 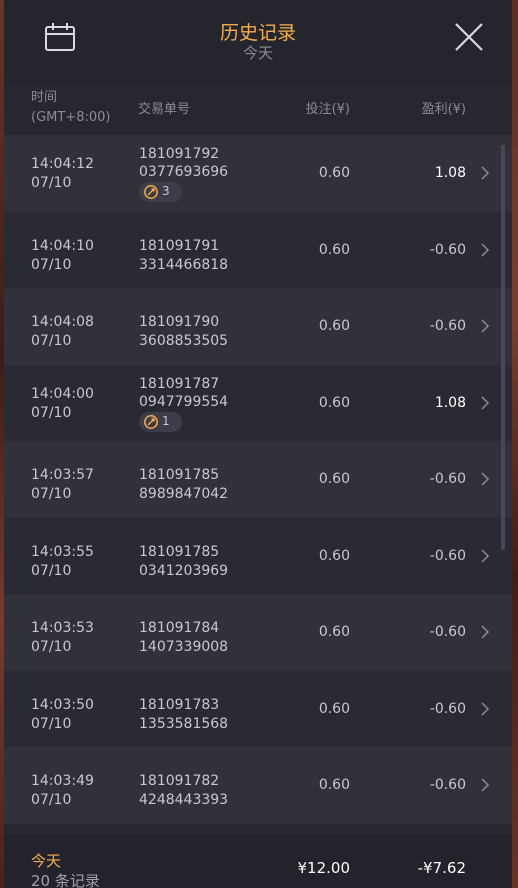 What do you see at coordinates (184, 570) in the screenshot?
I see `row-order-id-part2: 0341203969` at bounding box center [184, 570].